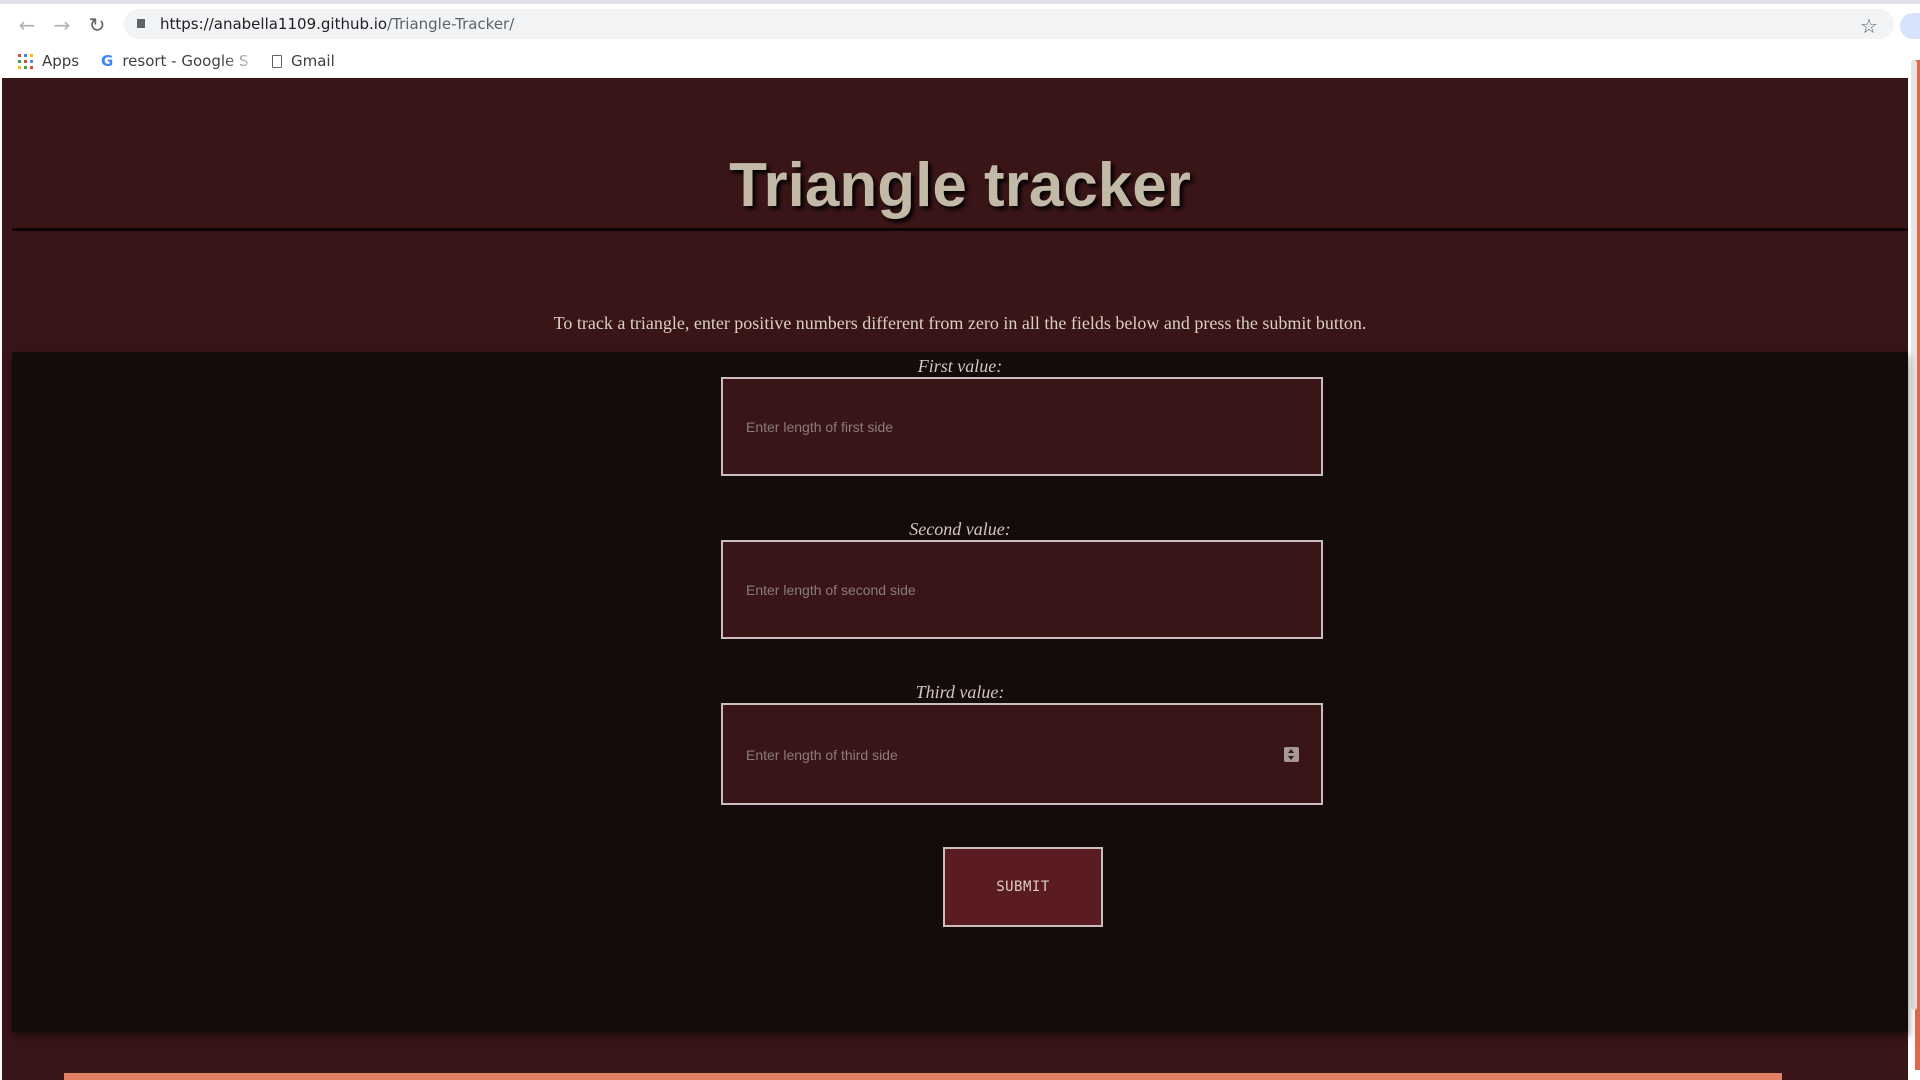  I want to click on first-side-input: Enter length of first side, so click(1022, 426).